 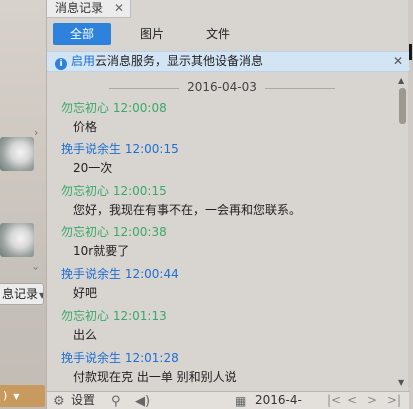 What do you see at coordinates (226, 159) in the screenshot?
I see `message-item: 挽手说余生 12:00:15 20一次` at bounding box center [226, 159].